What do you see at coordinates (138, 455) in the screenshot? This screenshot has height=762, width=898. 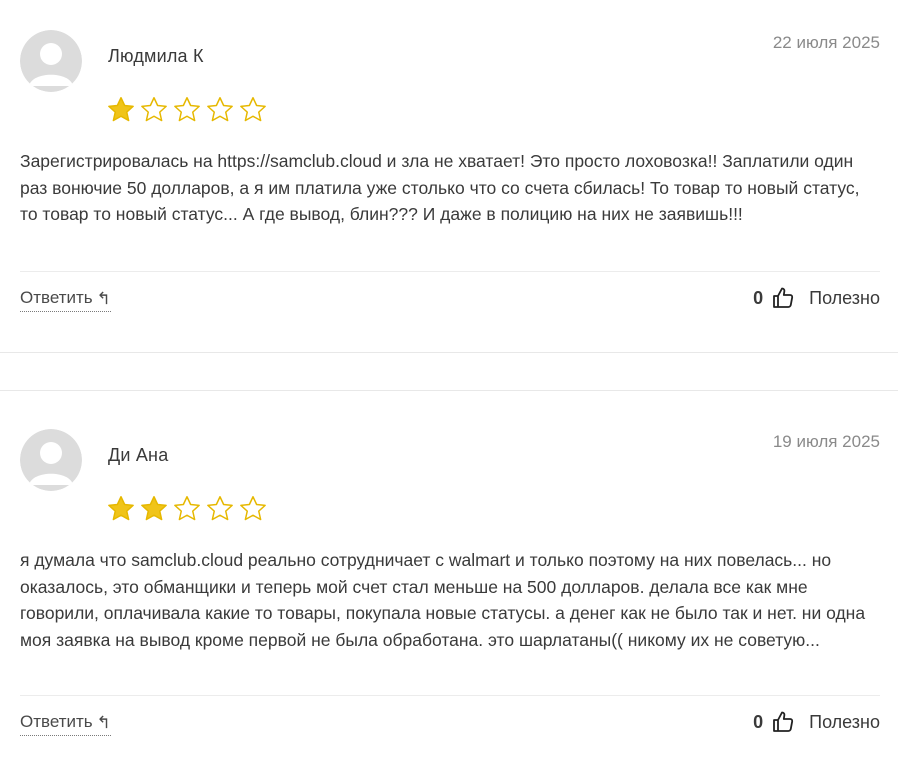 I see `review-author: Ди Ана` at bounding box center [138, 455].